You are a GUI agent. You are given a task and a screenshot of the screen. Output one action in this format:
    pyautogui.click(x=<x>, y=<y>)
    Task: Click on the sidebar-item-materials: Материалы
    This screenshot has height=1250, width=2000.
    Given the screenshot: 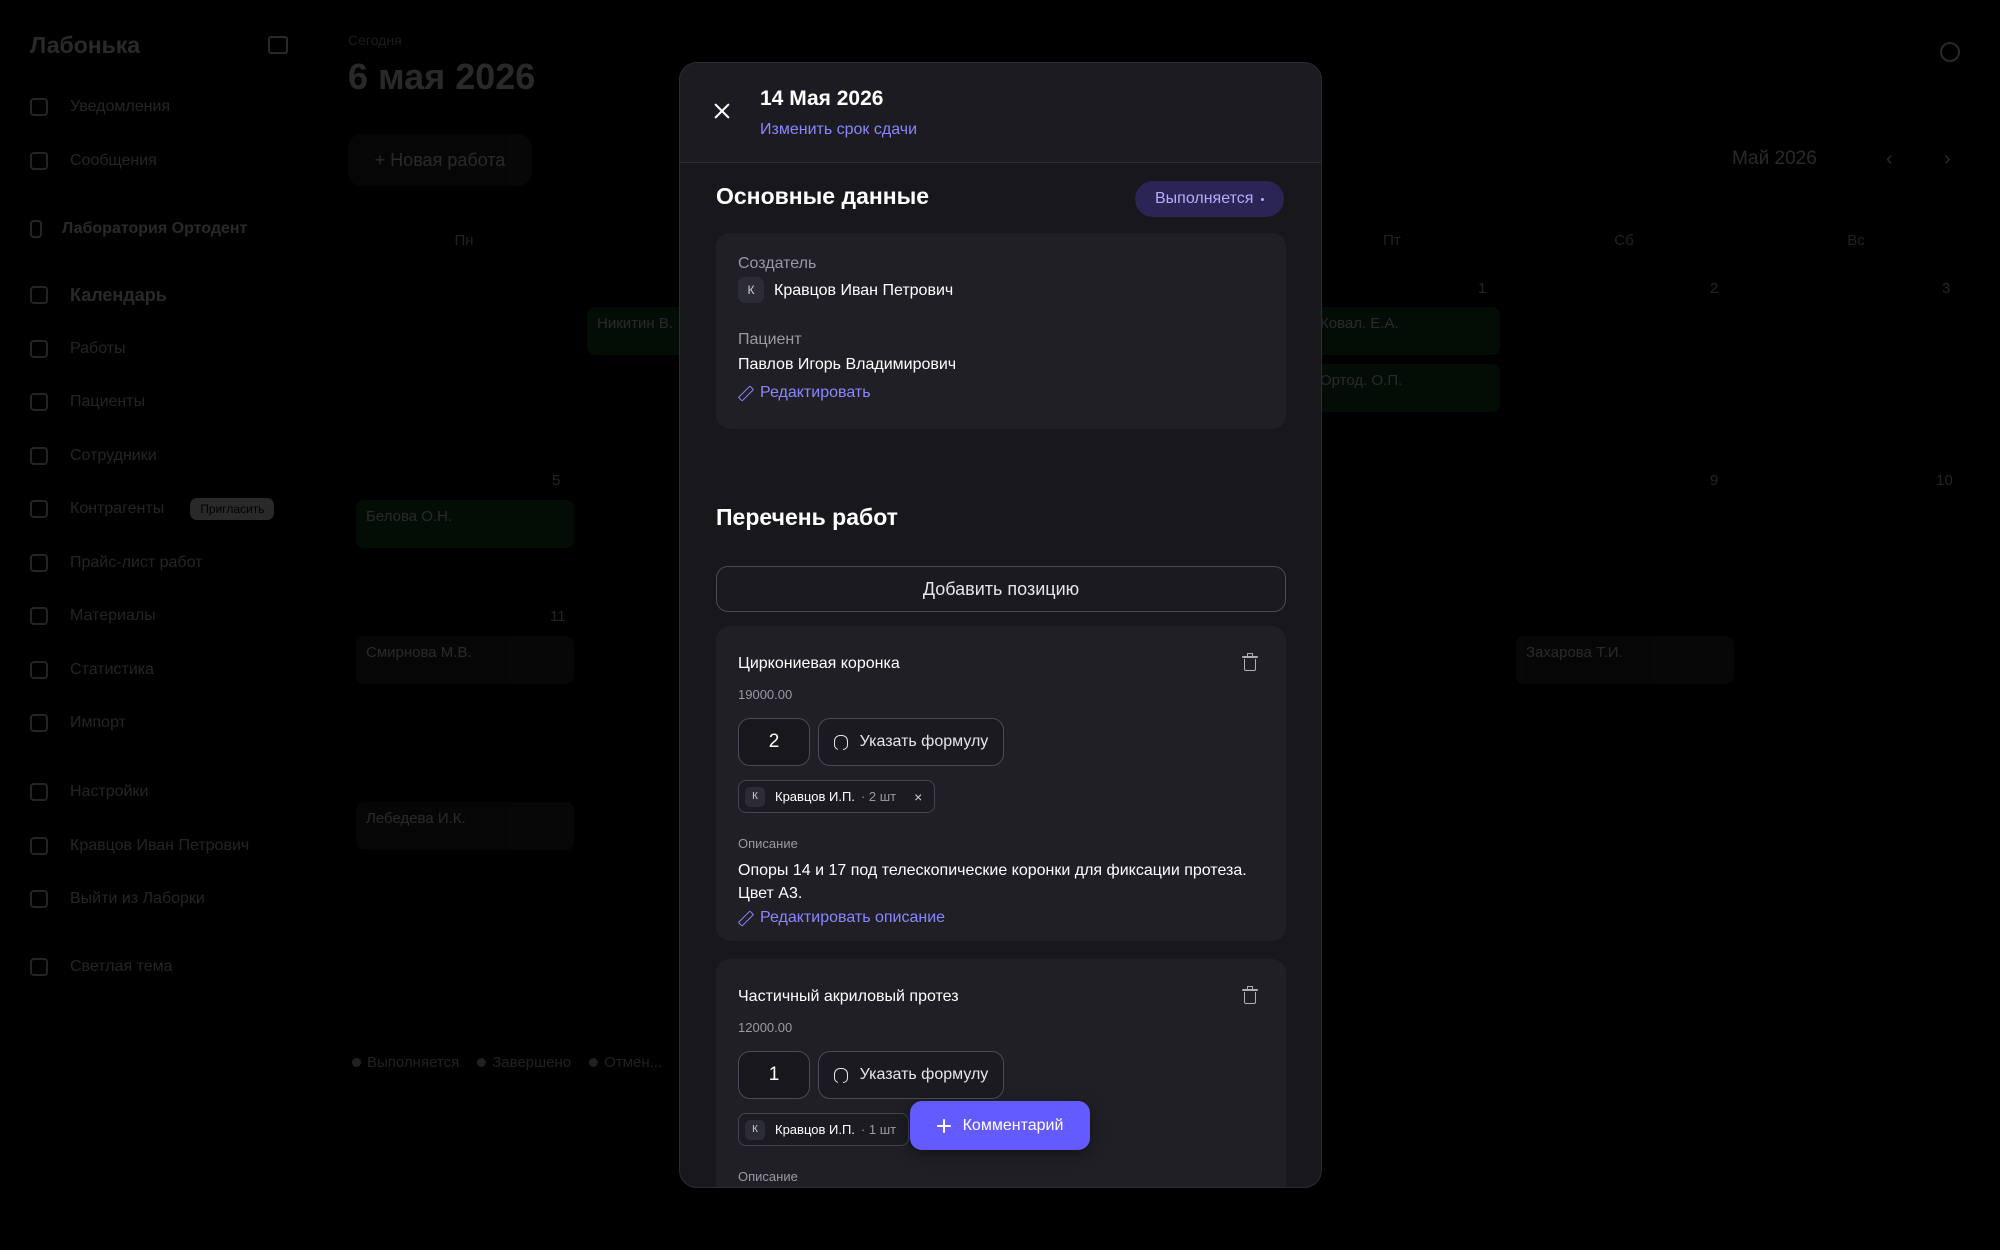 What is the action you would take?
    pyautogui.click(x=93, y=616)
    